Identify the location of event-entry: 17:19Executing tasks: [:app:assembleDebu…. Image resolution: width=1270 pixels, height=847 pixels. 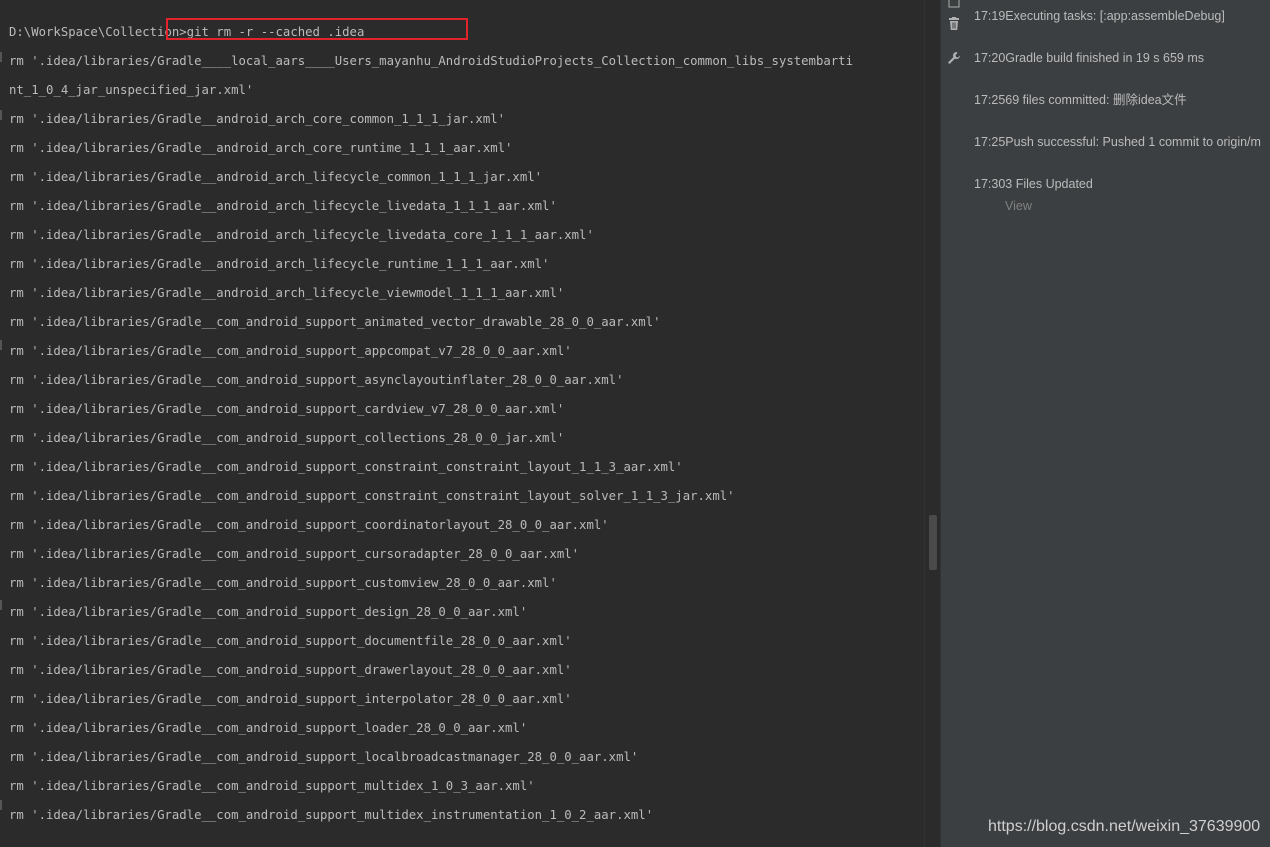
(1099, 16).